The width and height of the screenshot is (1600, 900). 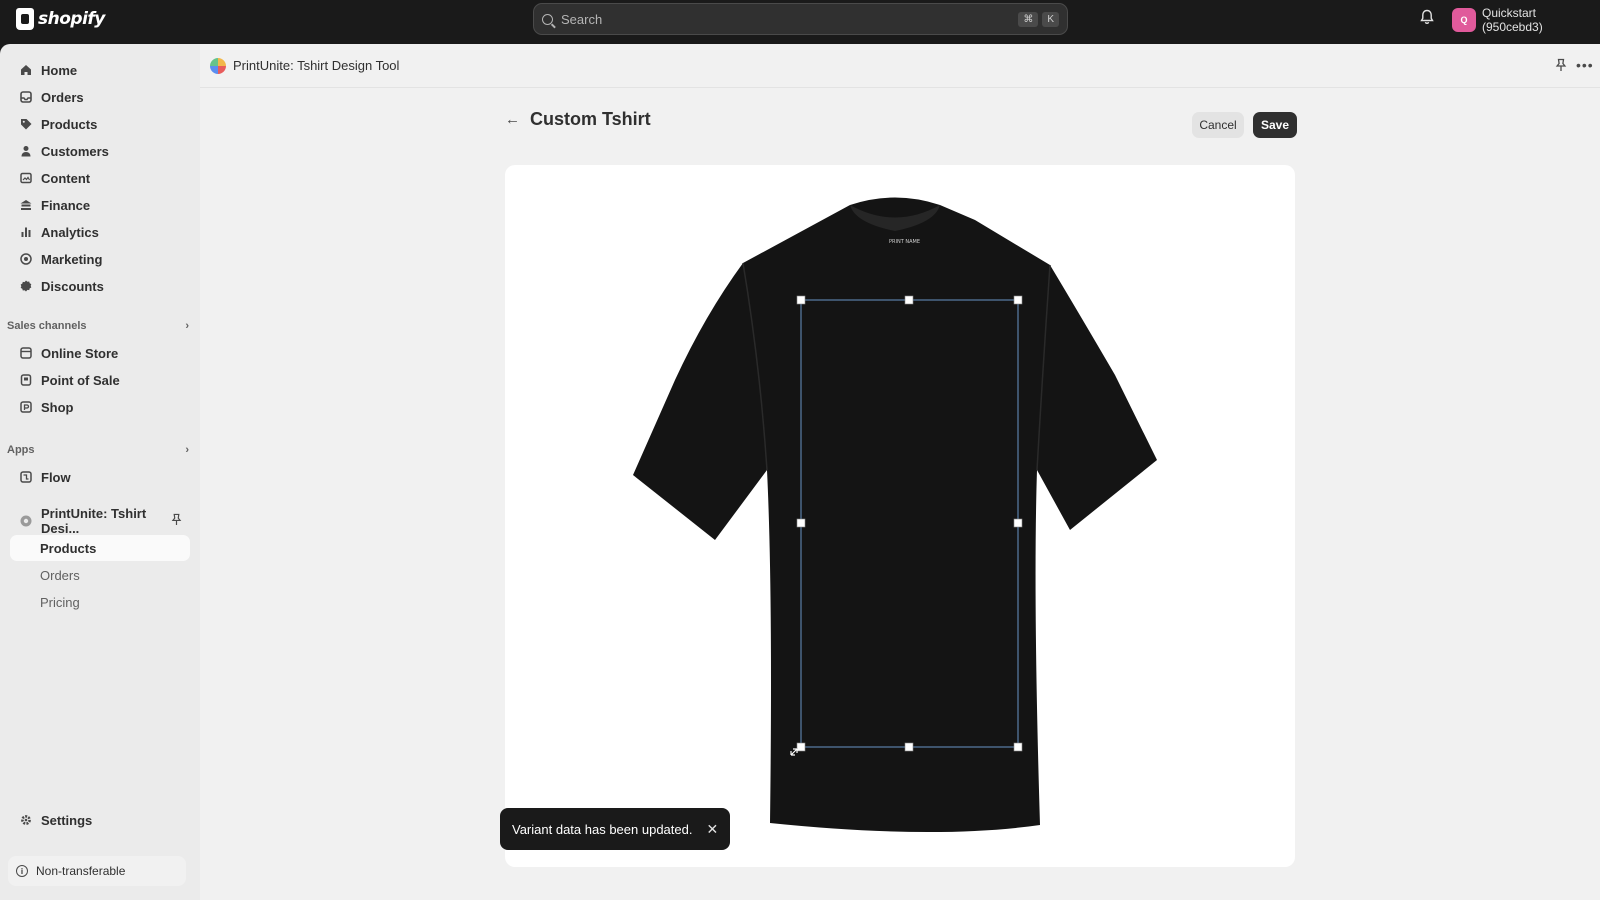 I want to click on app-title: PrintUnite: Tshirt Design Tool, so click(x=316, y=65).